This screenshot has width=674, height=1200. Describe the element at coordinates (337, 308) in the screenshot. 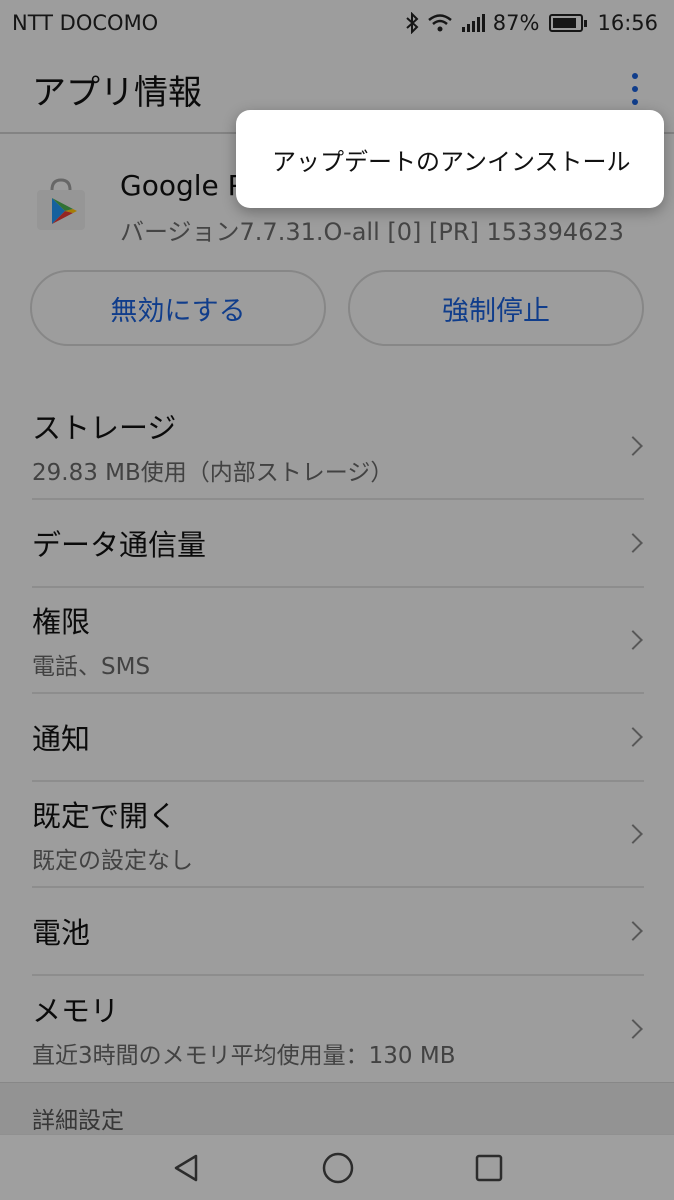

I see `action-buttons: 無効にする 強制停止` at that location.